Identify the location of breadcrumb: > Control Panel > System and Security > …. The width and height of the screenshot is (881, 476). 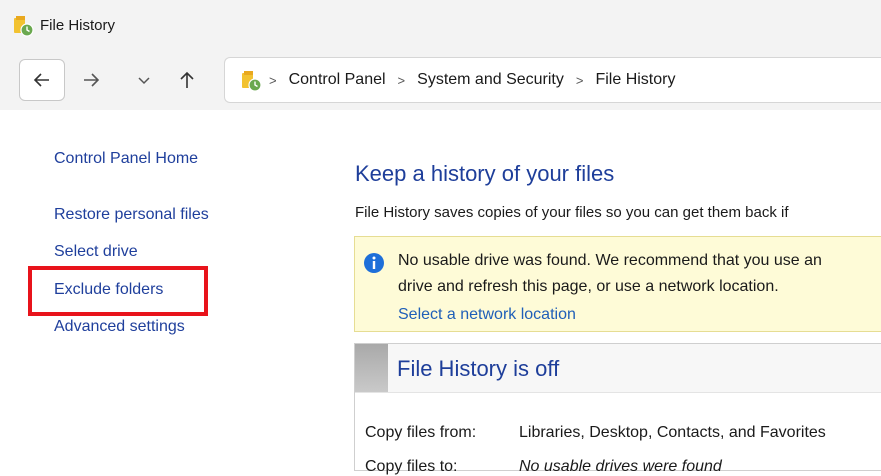
(478, 80).